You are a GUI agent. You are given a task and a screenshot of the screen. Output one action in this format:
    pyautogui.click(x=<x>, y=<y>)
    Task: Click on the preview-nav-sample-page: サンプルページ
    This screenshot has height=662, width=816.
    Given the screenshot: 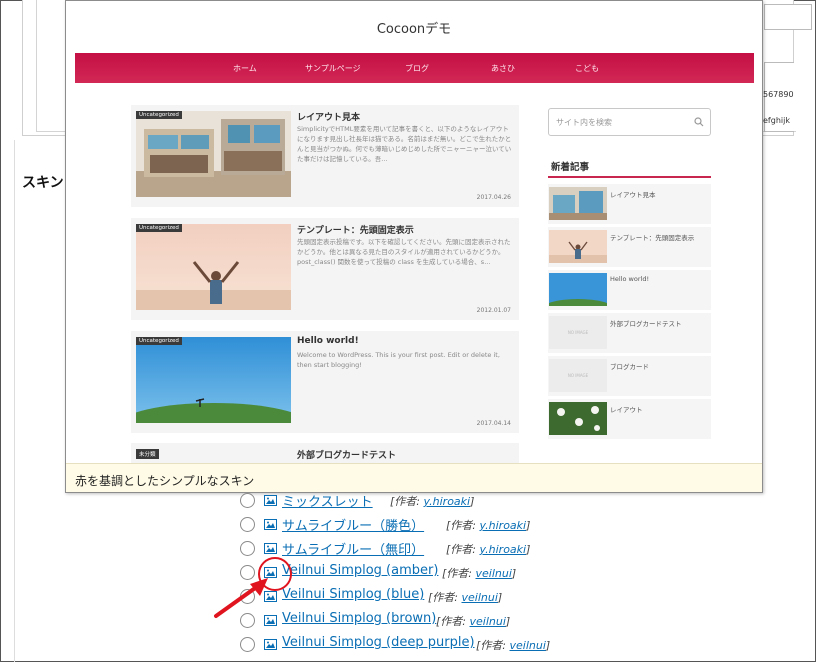 What is the action you would take?
    pyautogui.click(x=333, y=68)
    